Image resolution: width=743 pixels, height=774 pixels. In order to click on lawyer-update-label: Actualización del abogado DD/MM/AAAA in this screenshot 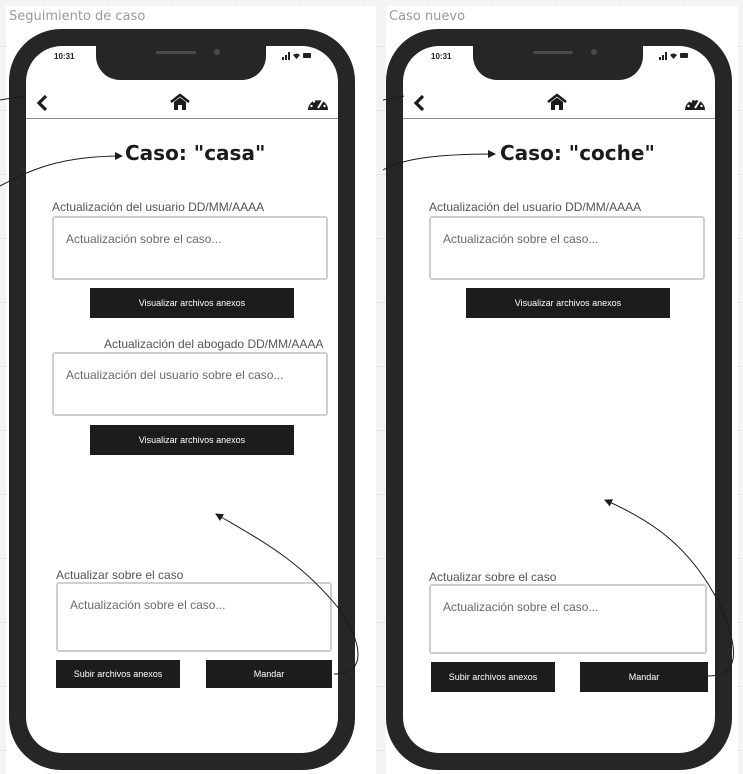, I will do `click(214, 344)`.